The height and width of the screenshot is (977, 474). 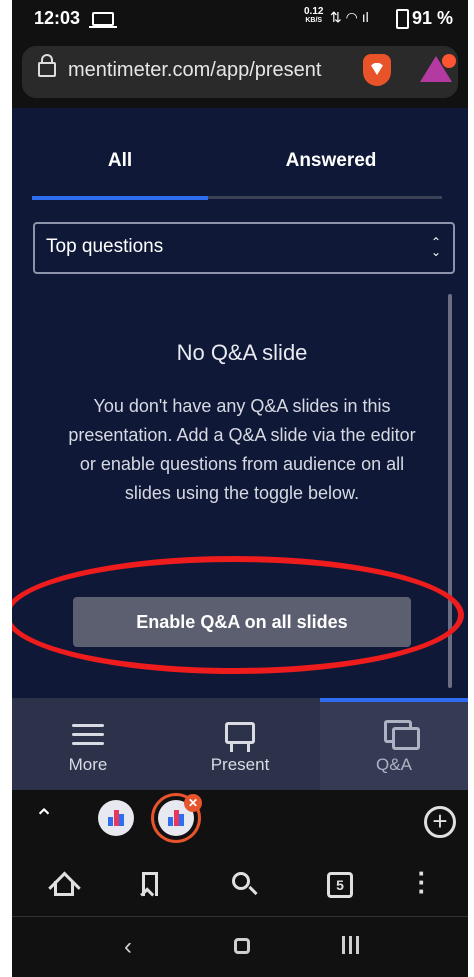 What do you see at coordinates (88, 735) in the screenshot?
I see `hamburger-icon` at bounding box center [88, 735].